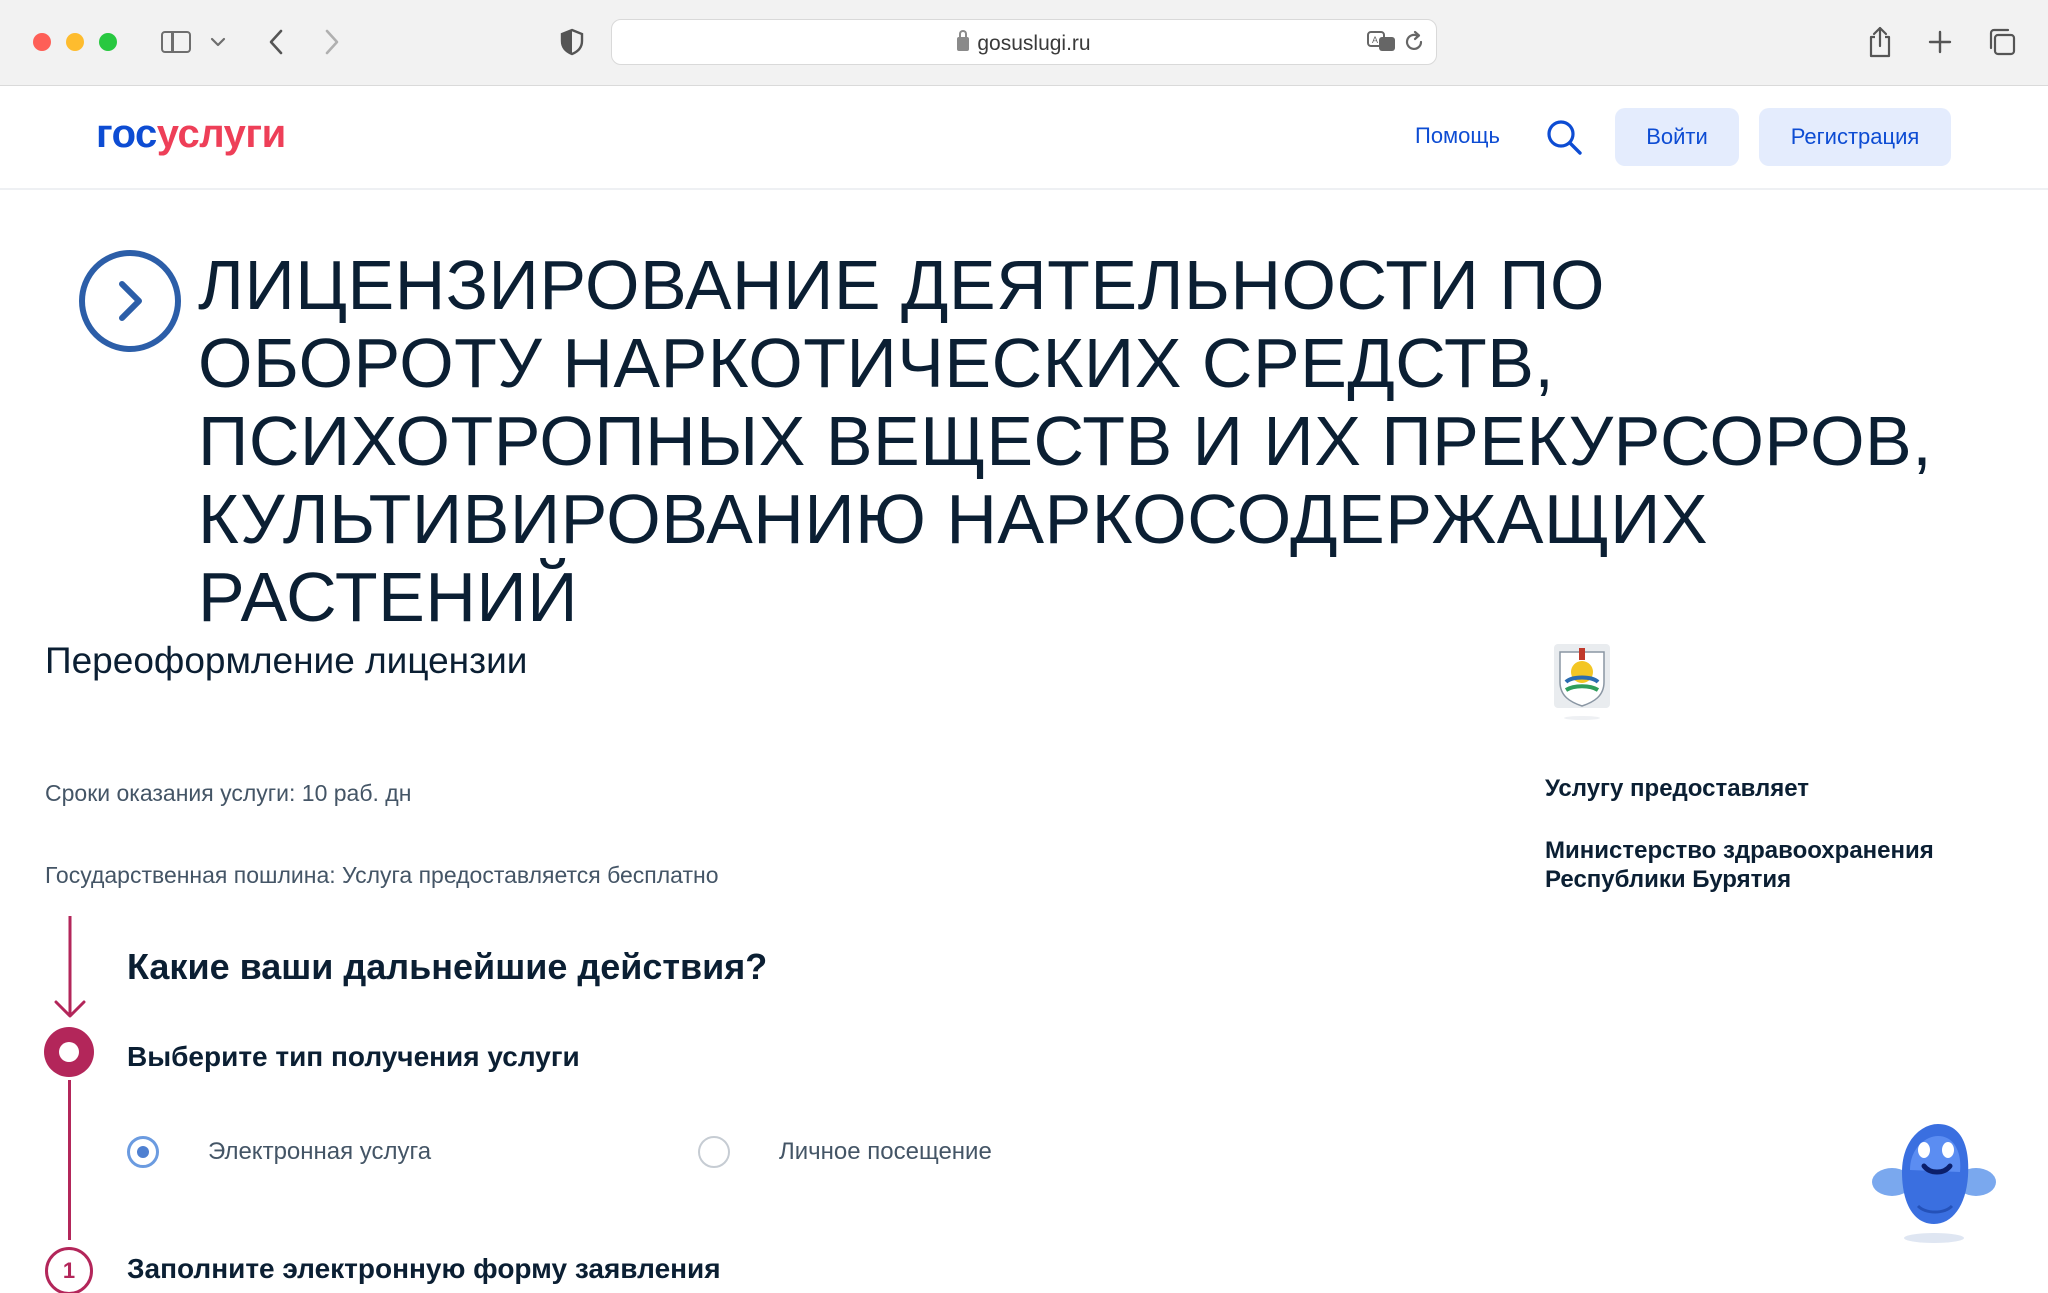 The height and width of the screenshot is (1293, 2048). Describe the element at coordinates (353, 1056) in the screenshot. I see `step-title-service-type: Выберите тип получения услуги` at that location.